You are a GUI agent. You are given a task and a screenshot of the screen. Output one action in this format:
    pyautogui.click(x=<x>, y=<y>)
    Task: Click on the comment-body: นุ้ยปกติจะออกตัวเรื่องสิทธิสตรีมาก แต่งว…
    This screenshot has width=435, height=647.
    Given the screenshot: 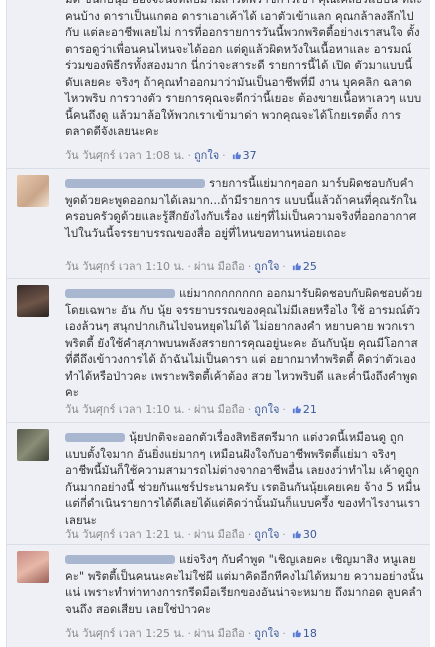 What is the action you would take?
    pyautogui.click(x=244, y=478)
    